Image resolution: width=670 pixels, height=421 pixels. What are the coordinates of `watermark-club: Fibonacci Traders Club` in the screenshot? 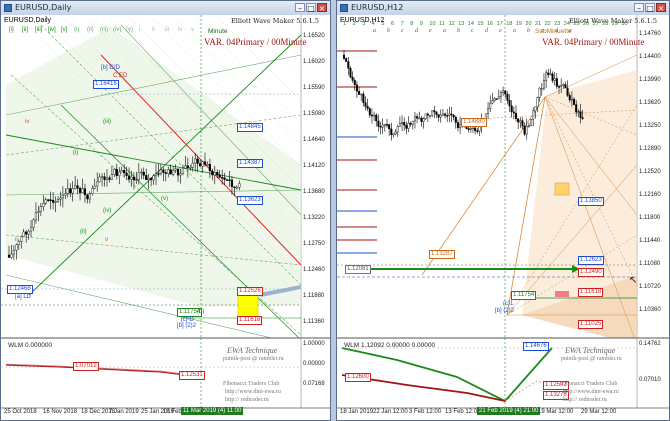 It's located at (589, 384).